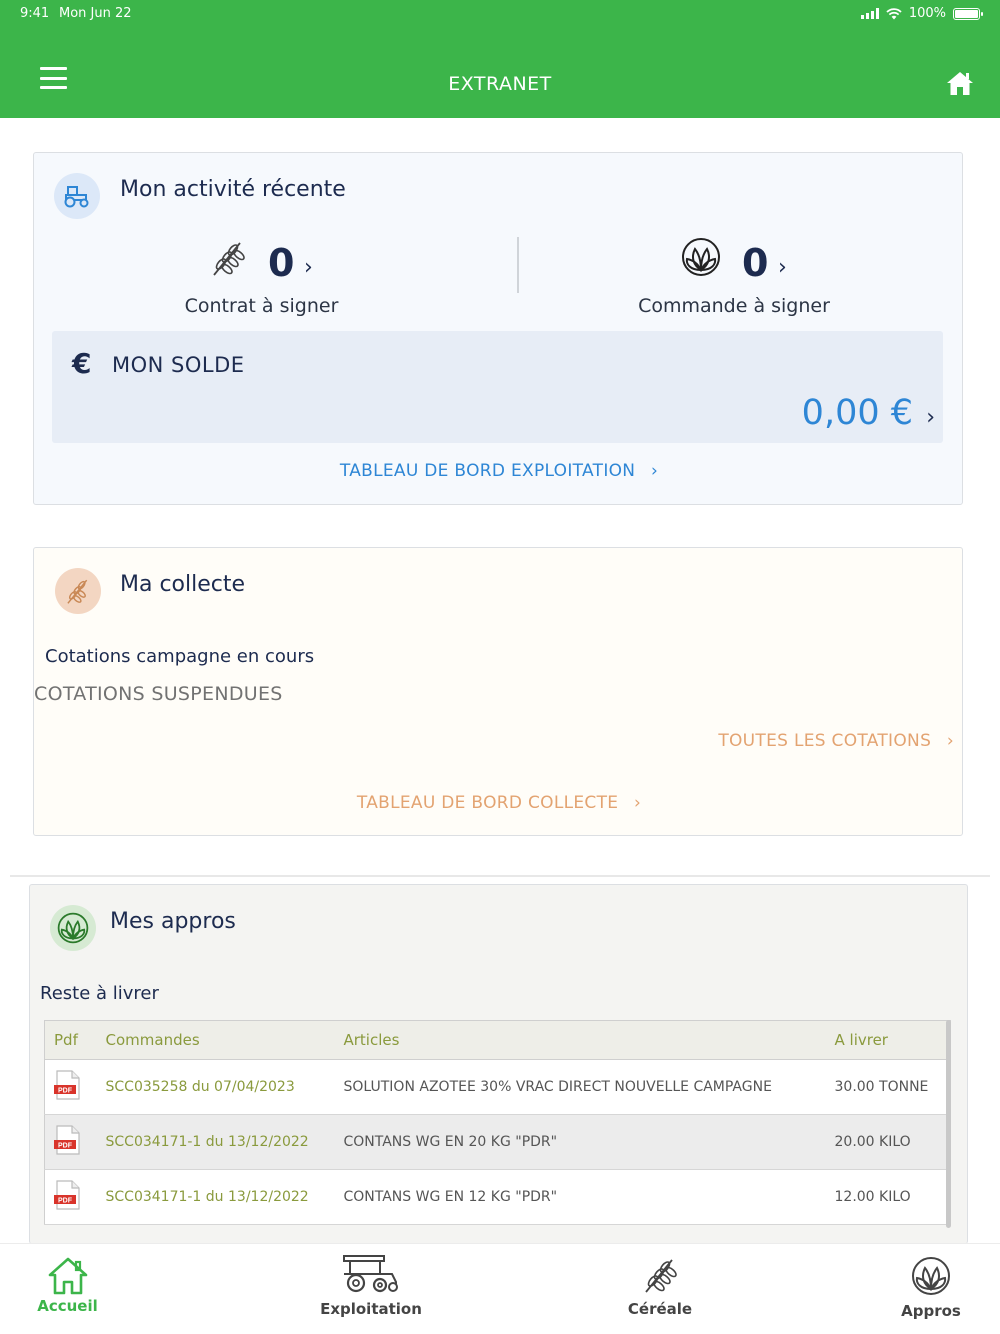 Image resolution: width=1000 pixels, height=1334 pixels. I want to click on order-count: 0, so click(755, 263).